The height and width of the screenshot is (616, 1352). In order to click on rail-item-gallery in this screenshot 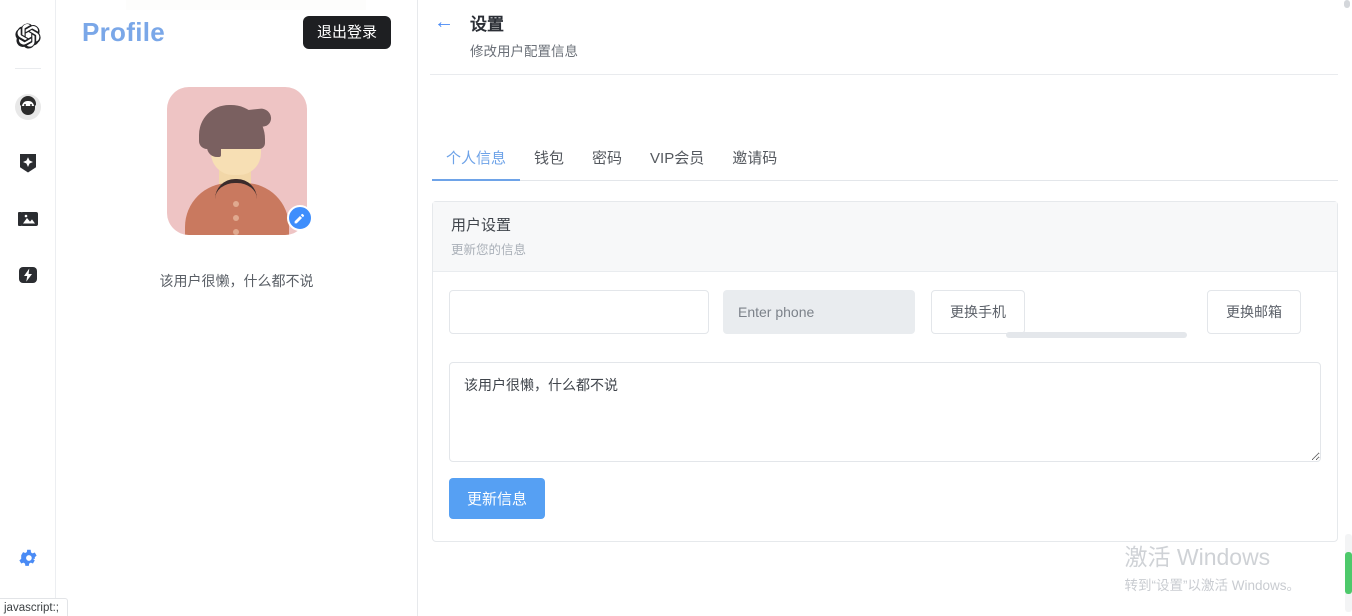, I will do `click(28, 219)`.